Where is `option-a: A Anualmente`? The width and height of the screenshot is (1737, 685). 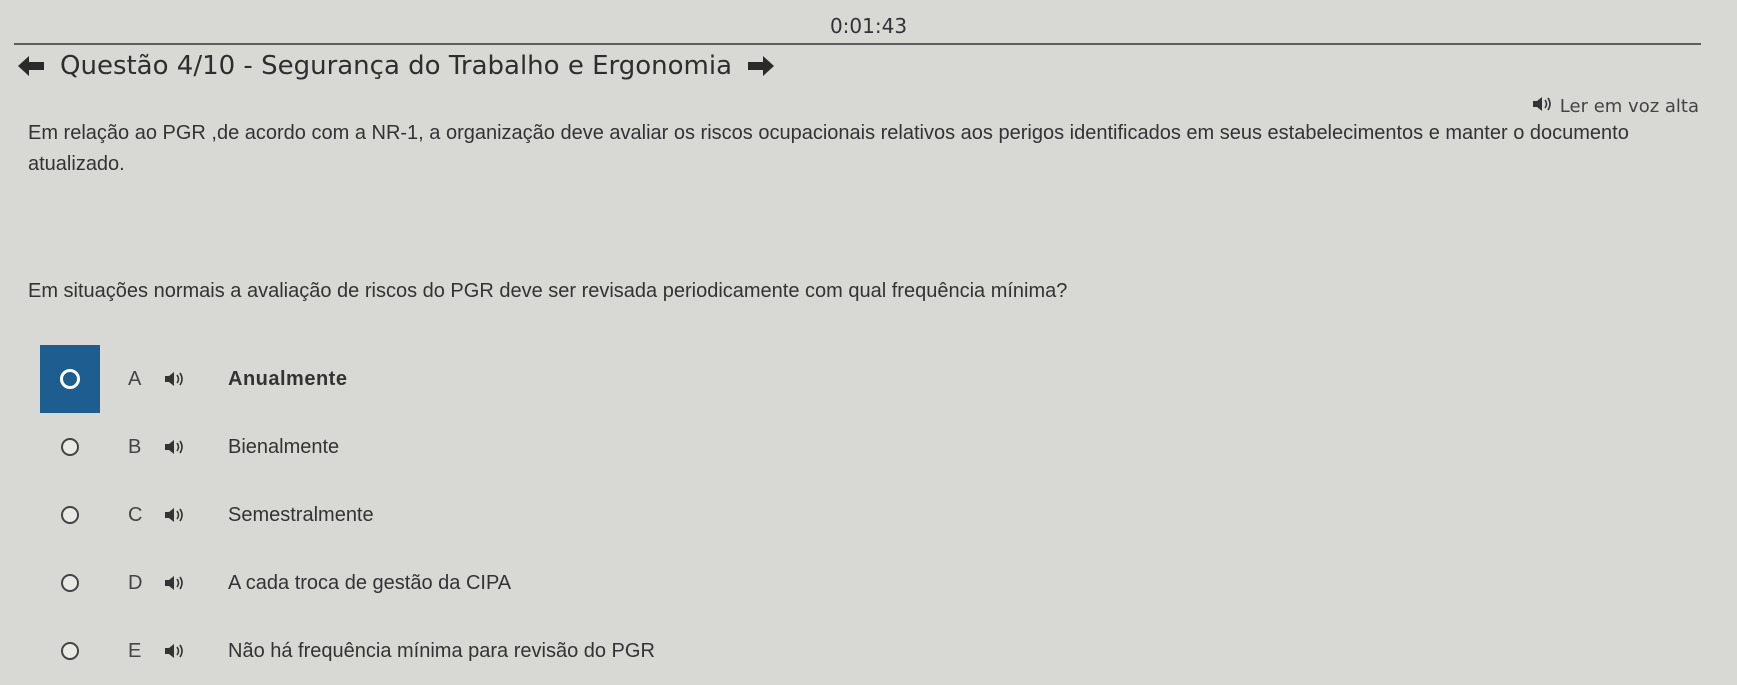 option-a: A Anualmente is located at coordinates (888, 379).